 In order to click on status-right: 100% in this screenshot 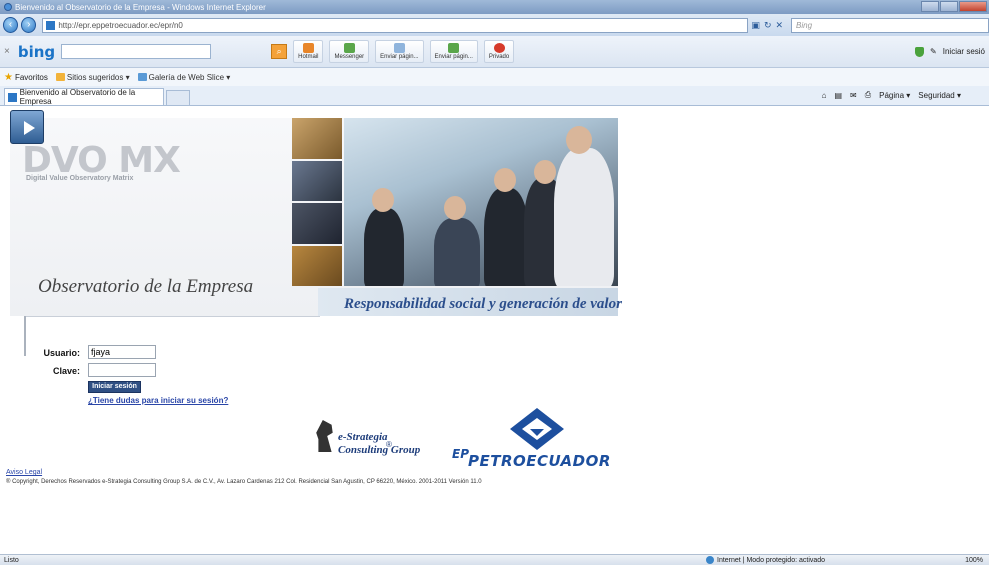, I will do `click(974, 560)`.